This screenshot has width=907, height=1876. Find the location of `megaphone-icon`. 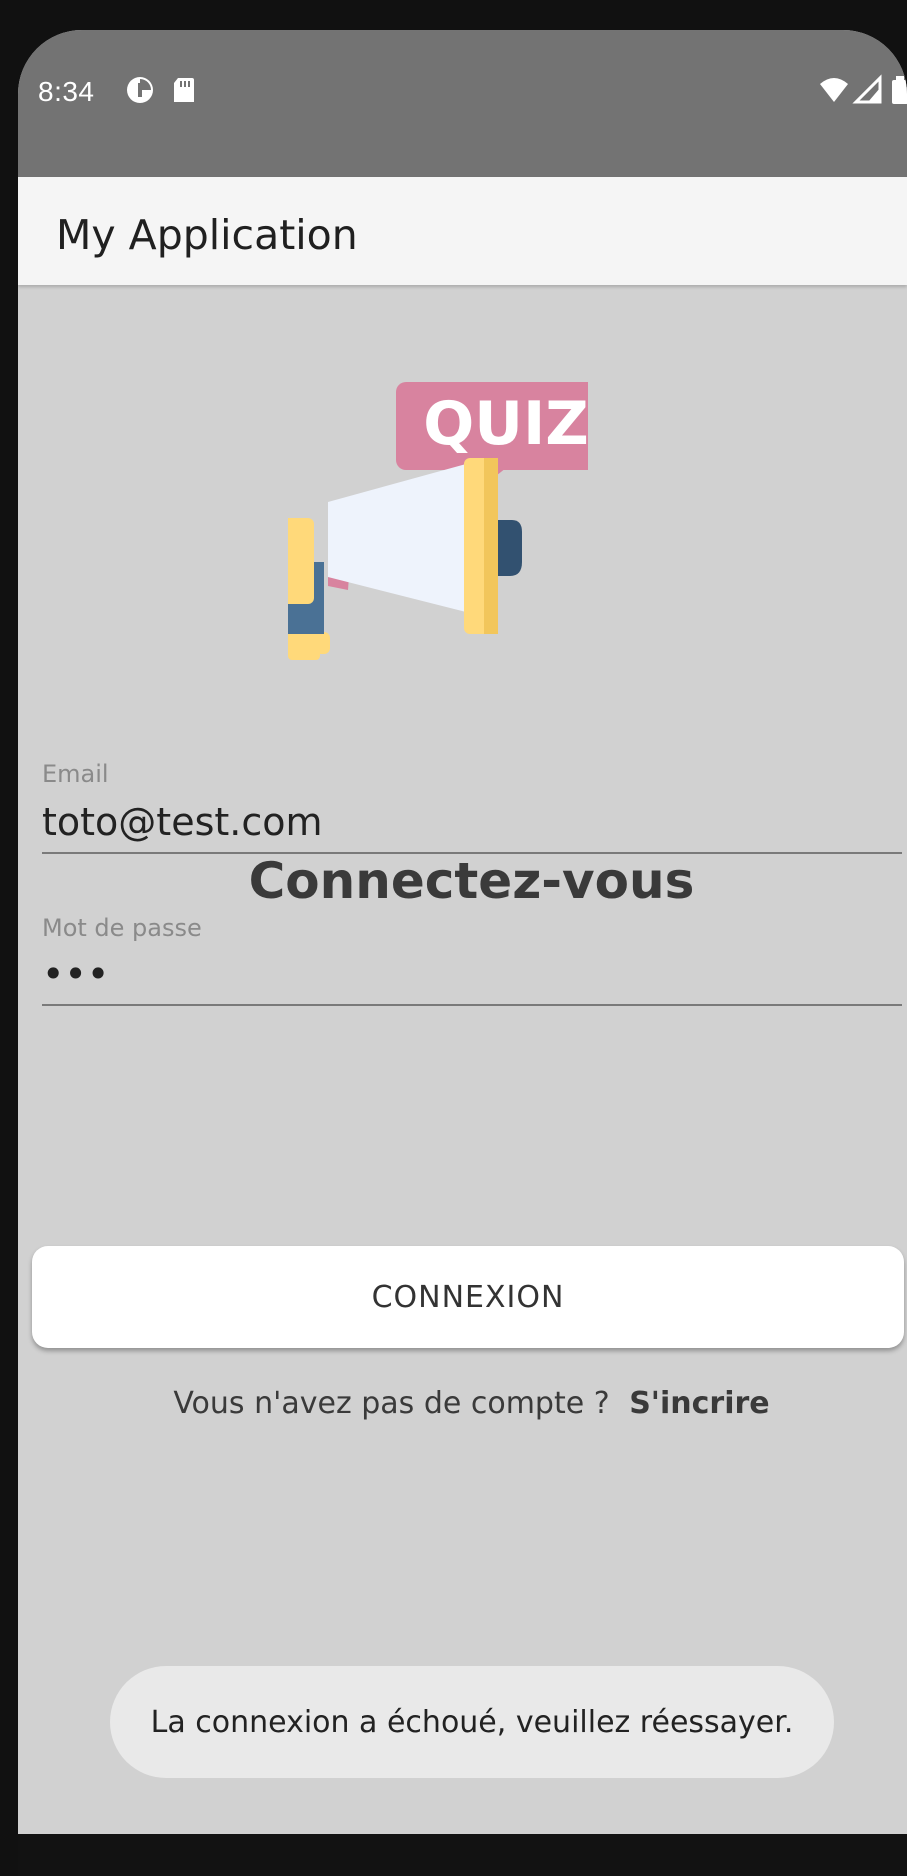

megaphone-icon is located at coordinates (405, 559).